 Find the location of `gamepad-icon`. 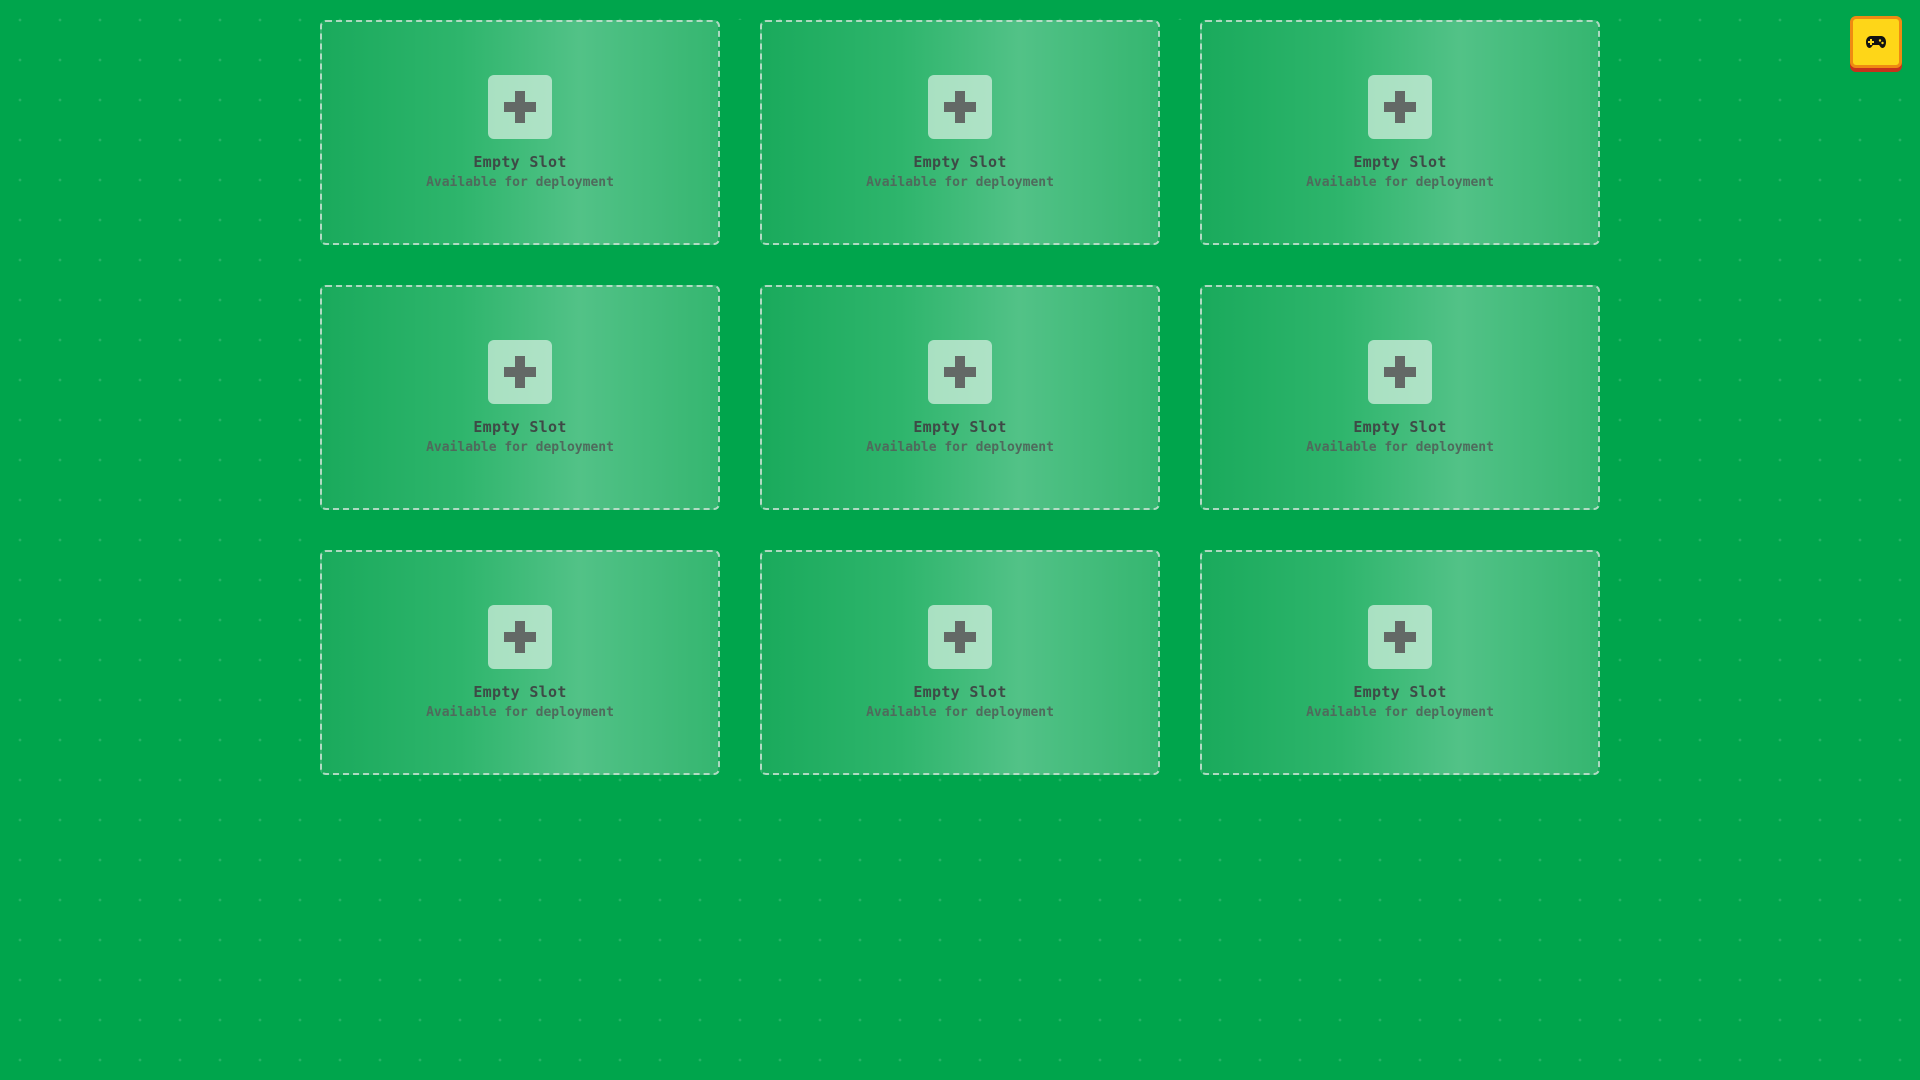

gamepad-icon is located at coordinates (1876, 42).